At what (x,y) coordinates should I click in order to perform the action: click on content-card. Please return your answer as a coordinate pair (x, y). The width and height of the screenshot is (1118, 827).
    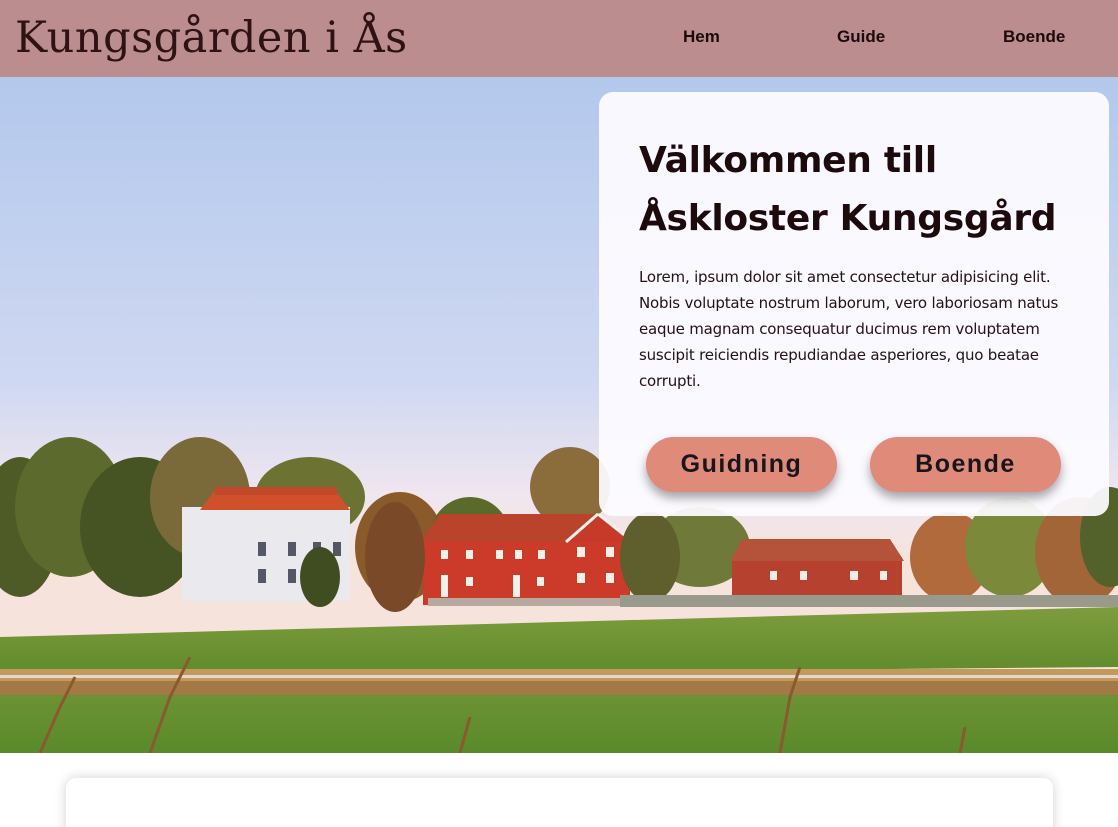
    Looking at the image, I should click on (559, 802).